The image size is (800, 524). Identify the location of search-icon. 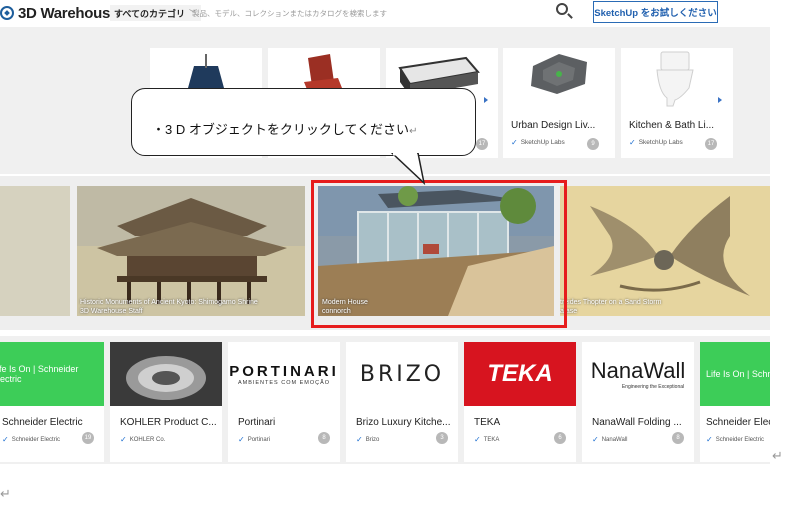
(562, 9).